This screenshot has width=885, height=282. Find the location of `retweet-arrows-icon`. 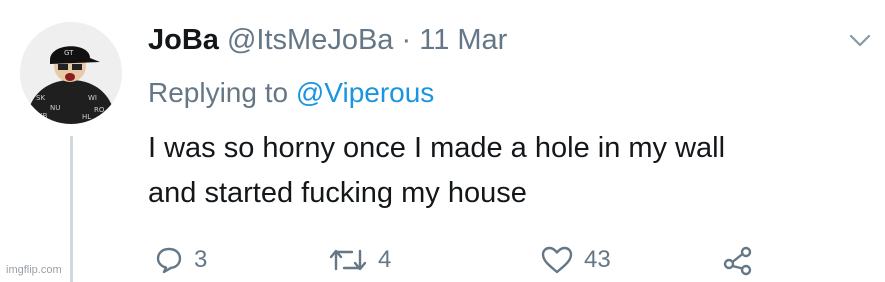

retweet-arrows-icon is located at coordinates (348, 260).